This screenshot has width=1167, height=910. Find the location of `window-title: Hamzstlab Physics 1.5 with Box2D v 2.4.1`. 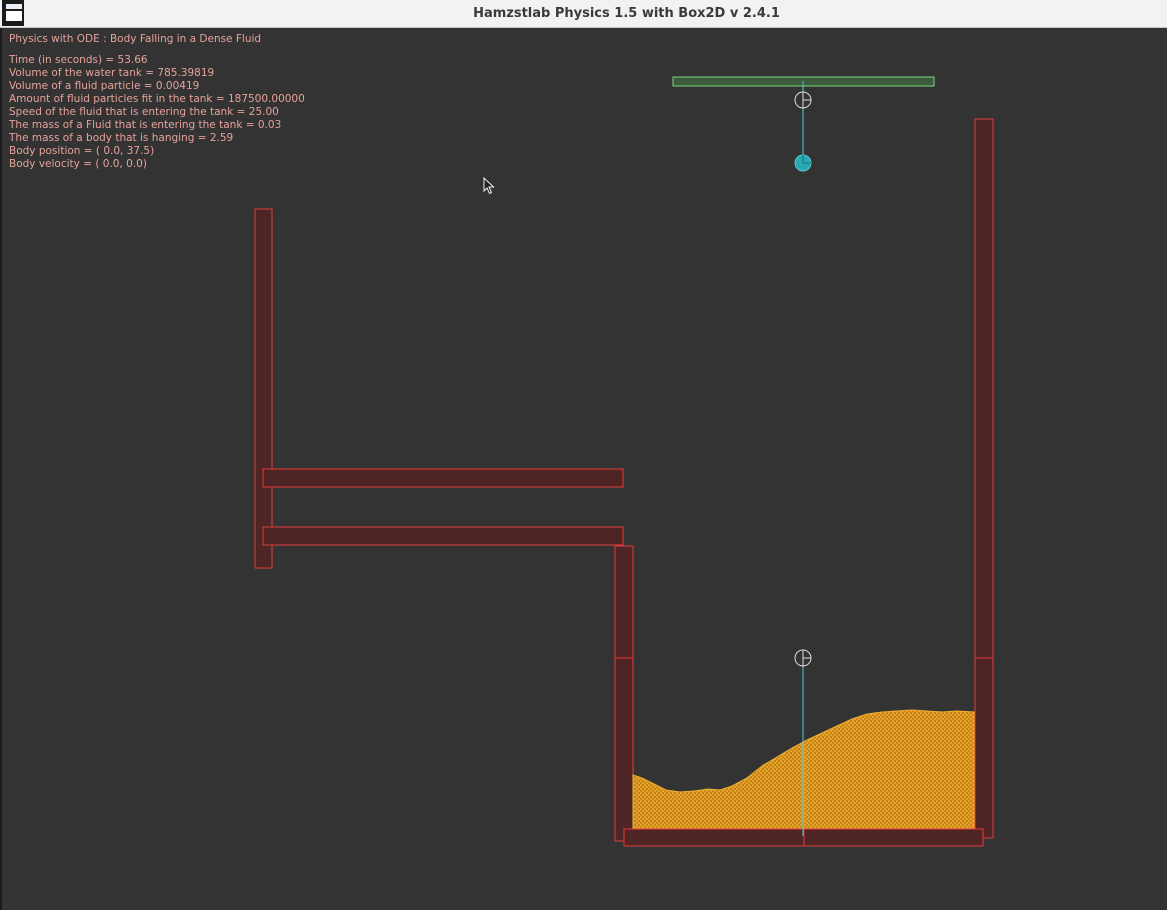

window-title: Hamzstlab Physics 1.5 with Box2D v 2.4.1 is located at coordinates (626, 13).